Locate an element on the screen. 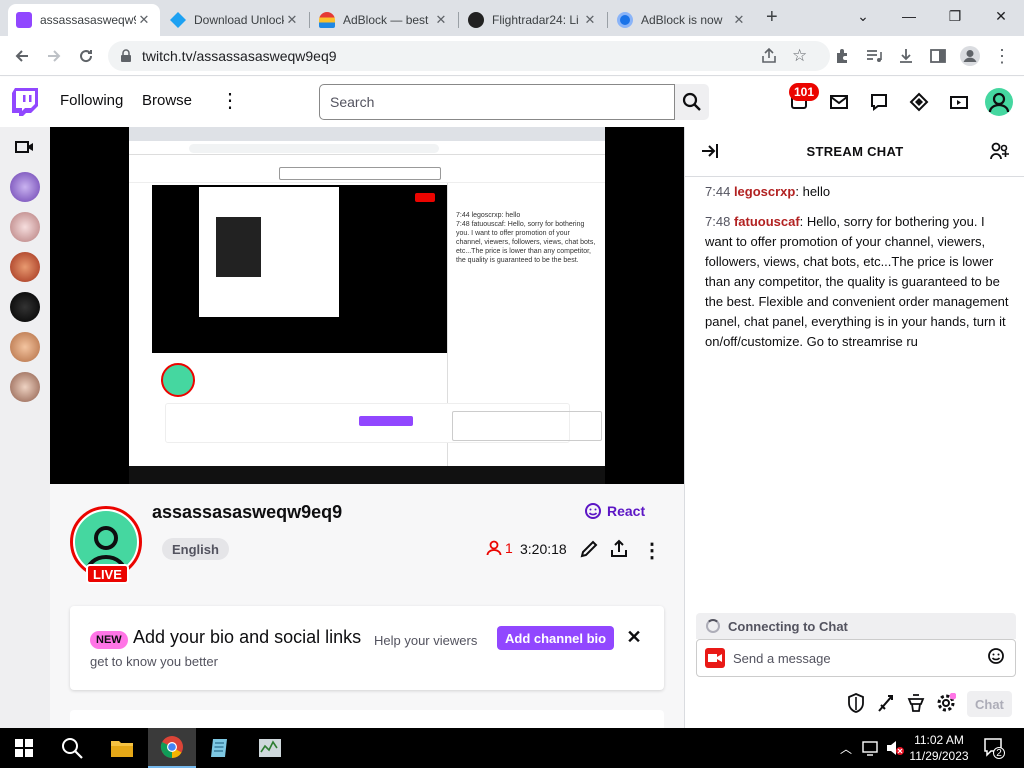 This screenshot has height=768, width=1024. flightradar-icon is located at coordinates (476, 20).